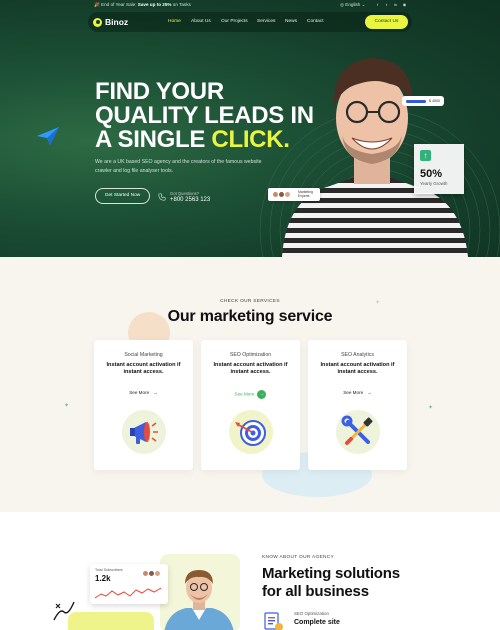 The width and height of the screenshot is (500, 630). Describe the element at coordinates (103, 578) in the screenshot. I see `subscribers-value: 1.2k` at that location.